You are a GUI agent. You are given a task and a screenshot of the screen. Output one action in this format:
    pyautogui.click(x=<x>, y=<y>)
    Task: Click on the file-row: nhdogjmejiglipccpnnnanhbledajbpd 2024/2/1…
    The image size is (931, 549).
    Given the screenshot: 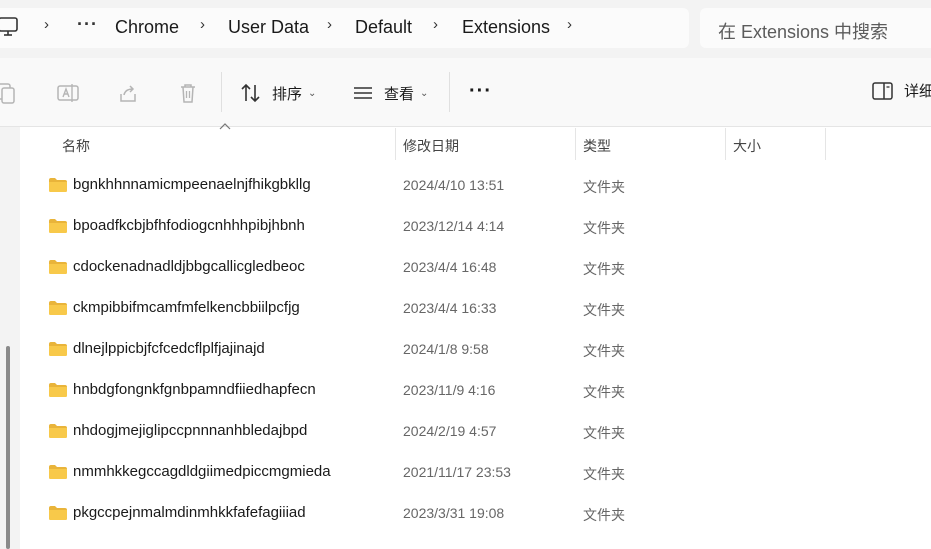 What is the action you would take?
    pyautogui.click(x=475, y=431)
    